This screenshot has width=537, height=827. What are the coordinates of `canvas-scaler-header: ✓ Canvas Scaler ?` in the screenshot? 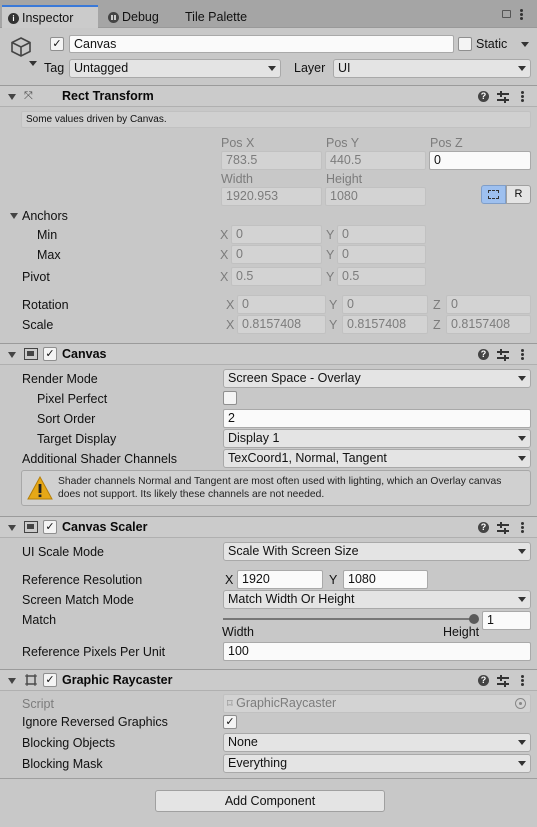 It's located at (268, 527).